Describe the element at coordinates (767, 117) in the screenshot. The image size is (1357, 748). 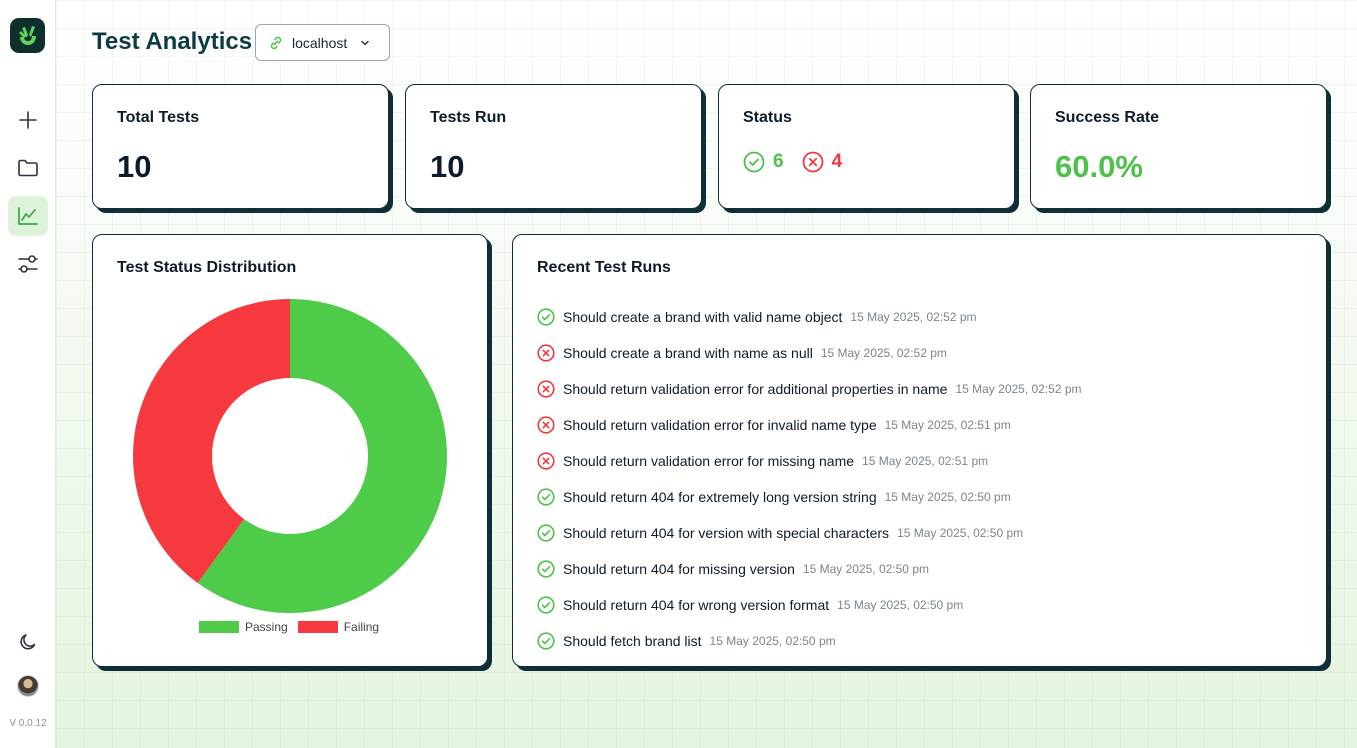
I see `status-label: Status` at that location.